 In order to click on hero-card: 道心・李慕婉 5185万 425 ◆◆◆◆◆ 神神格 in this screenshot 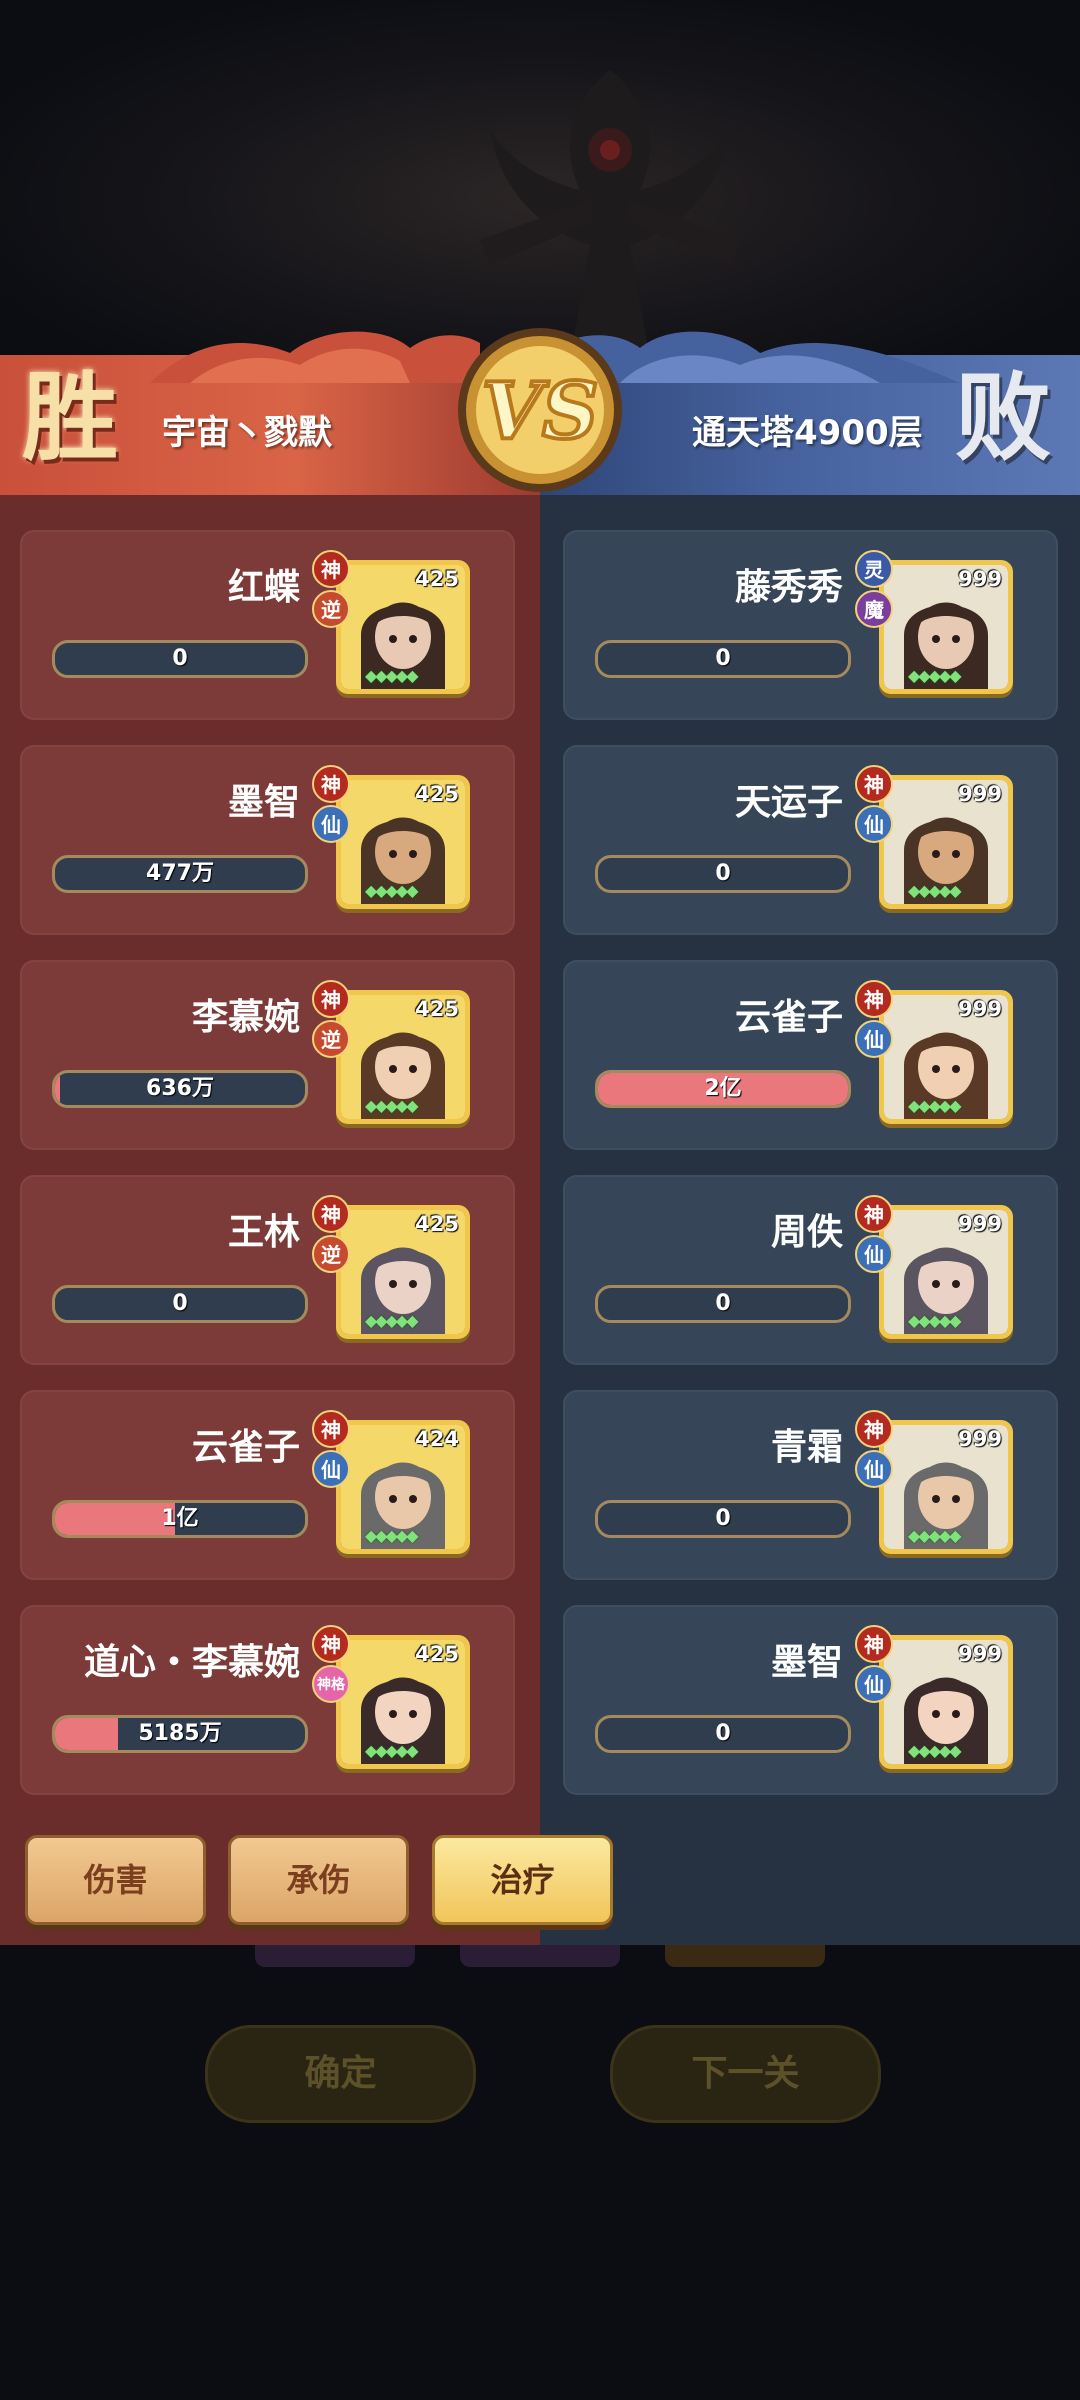, I will do `click(267, 1700)`.